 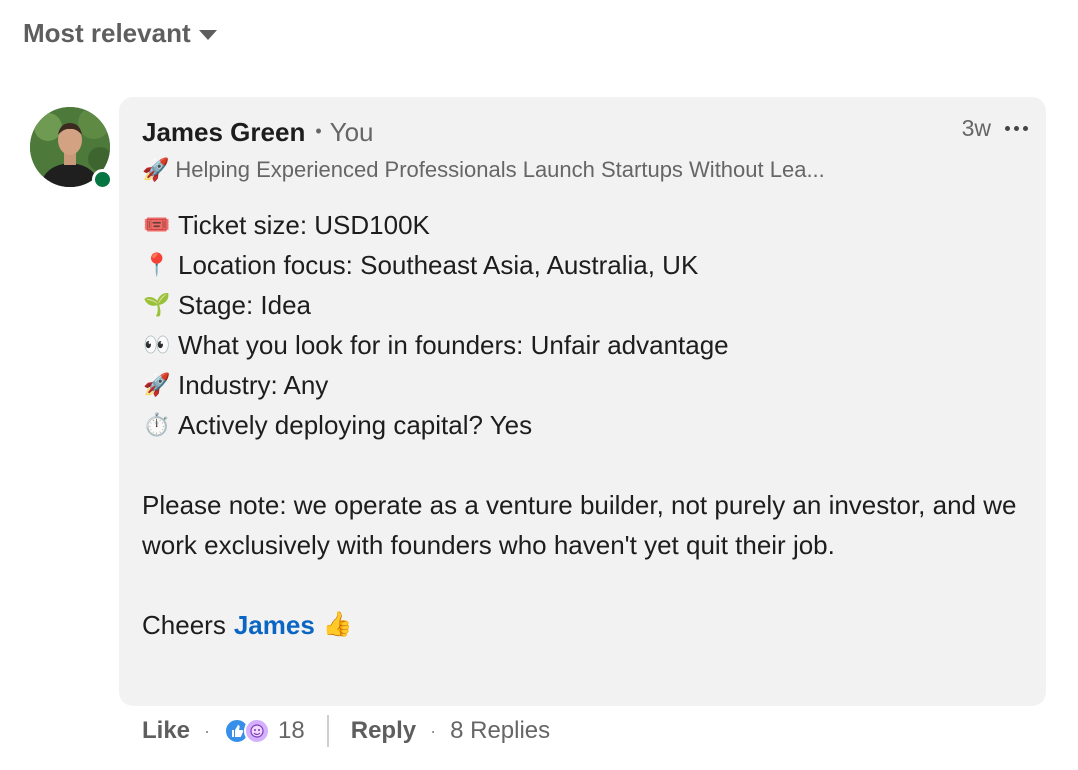 What do you see at coordinates (107, 33) in the screenshot?
I see `sort-label: Most relevant` at bounding box center [107, 33].